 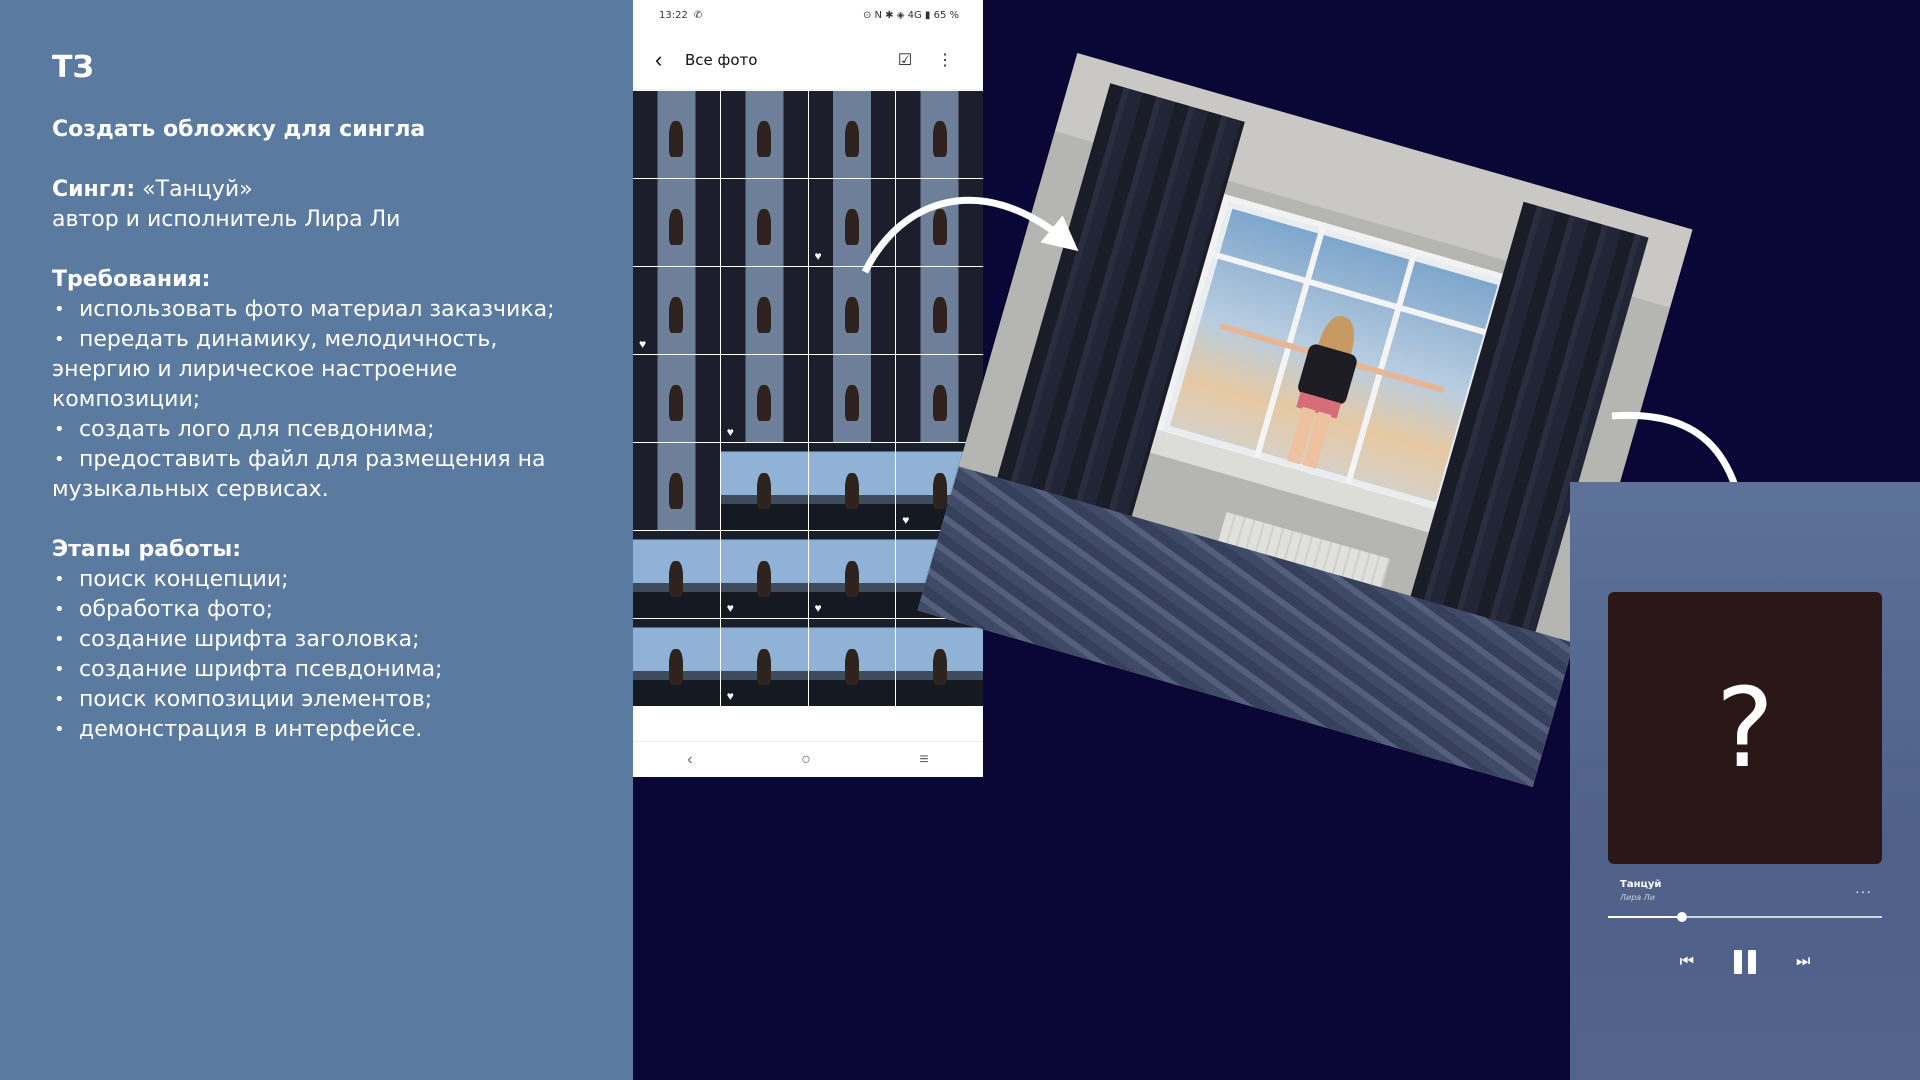 What do you see at coordinates (239, 129) in the screenshot?
I see `task-heading: Создать обложку для сингла` at bounding box center [239, 129].